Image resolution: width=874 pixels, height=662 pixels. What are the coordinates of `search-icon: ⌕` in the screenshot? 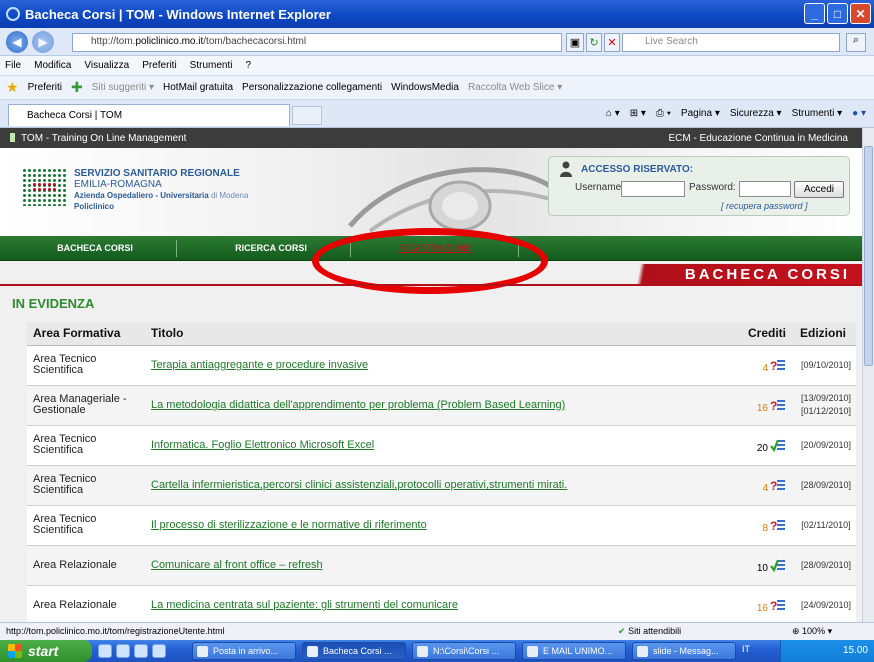 It's located at (856, 42).